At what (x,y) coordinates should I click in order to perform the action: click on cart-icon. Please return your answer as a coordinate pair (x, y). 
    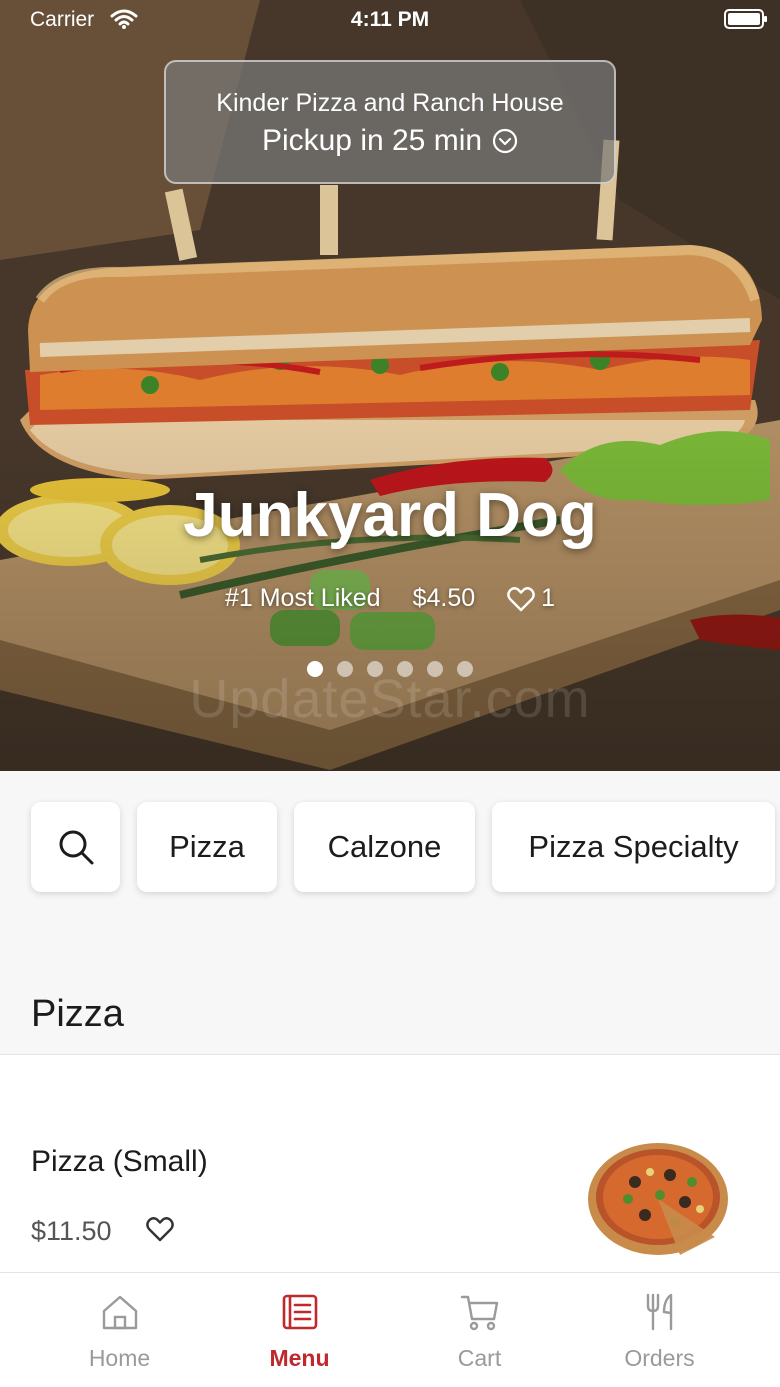
    Looking at the image, I should click on (479, 1313).